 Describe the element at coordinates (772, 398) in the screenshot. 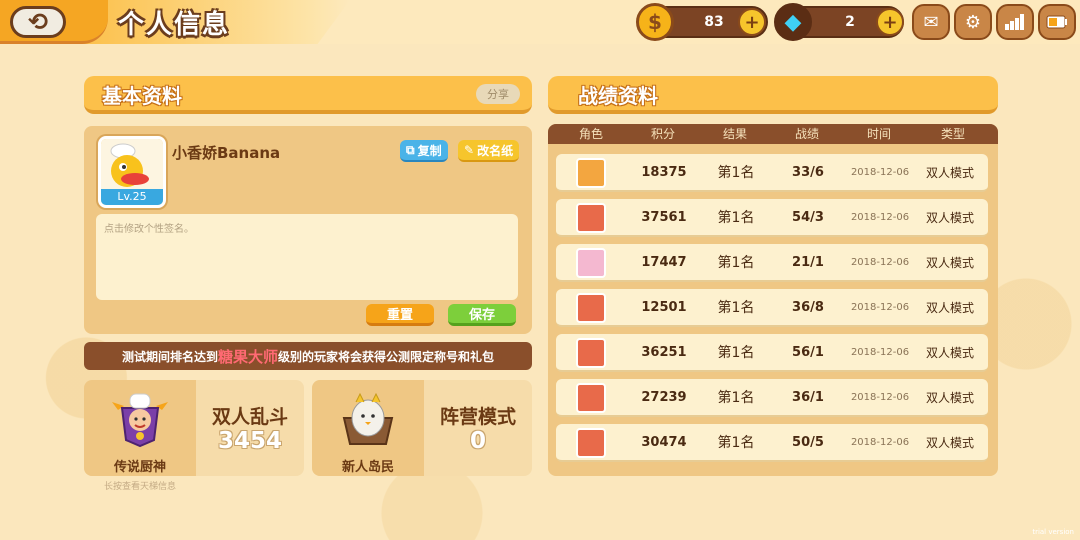

I see `record-row: 27239 第1名 36/1 2018-12-06 双人模式` at that location.